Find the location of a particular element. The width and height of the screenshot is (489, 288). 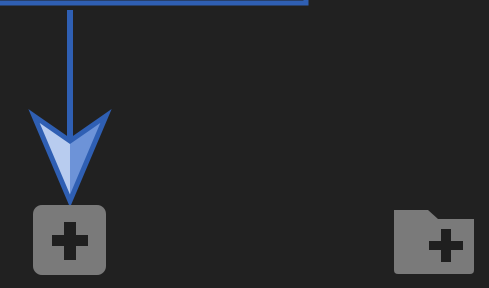

add-item-hit-area is located at coordinates (69, 240).